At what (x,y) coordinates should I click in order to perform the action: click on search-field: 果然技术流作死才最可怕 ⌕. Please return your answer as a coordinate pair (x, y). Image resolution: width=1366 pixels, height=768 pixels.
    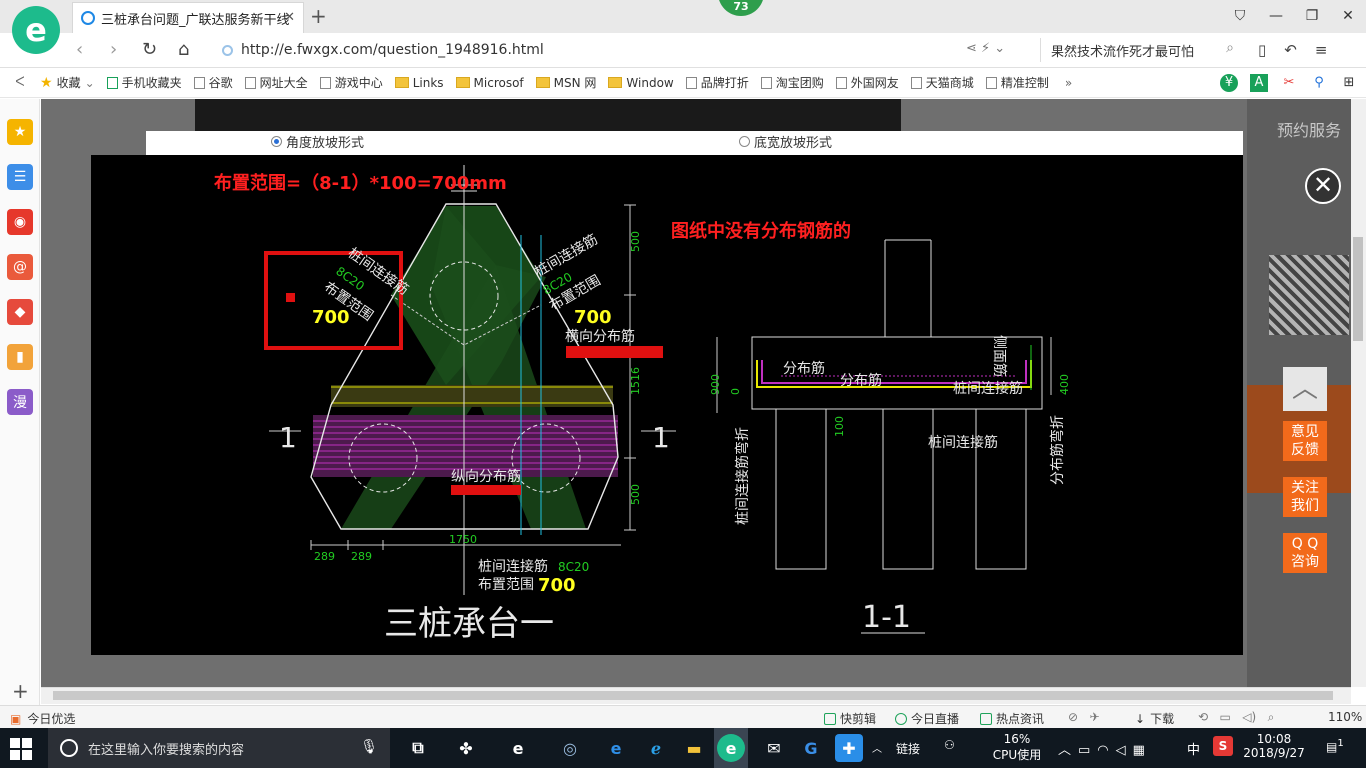
    Looking at the image, I should click on (1140, 50).